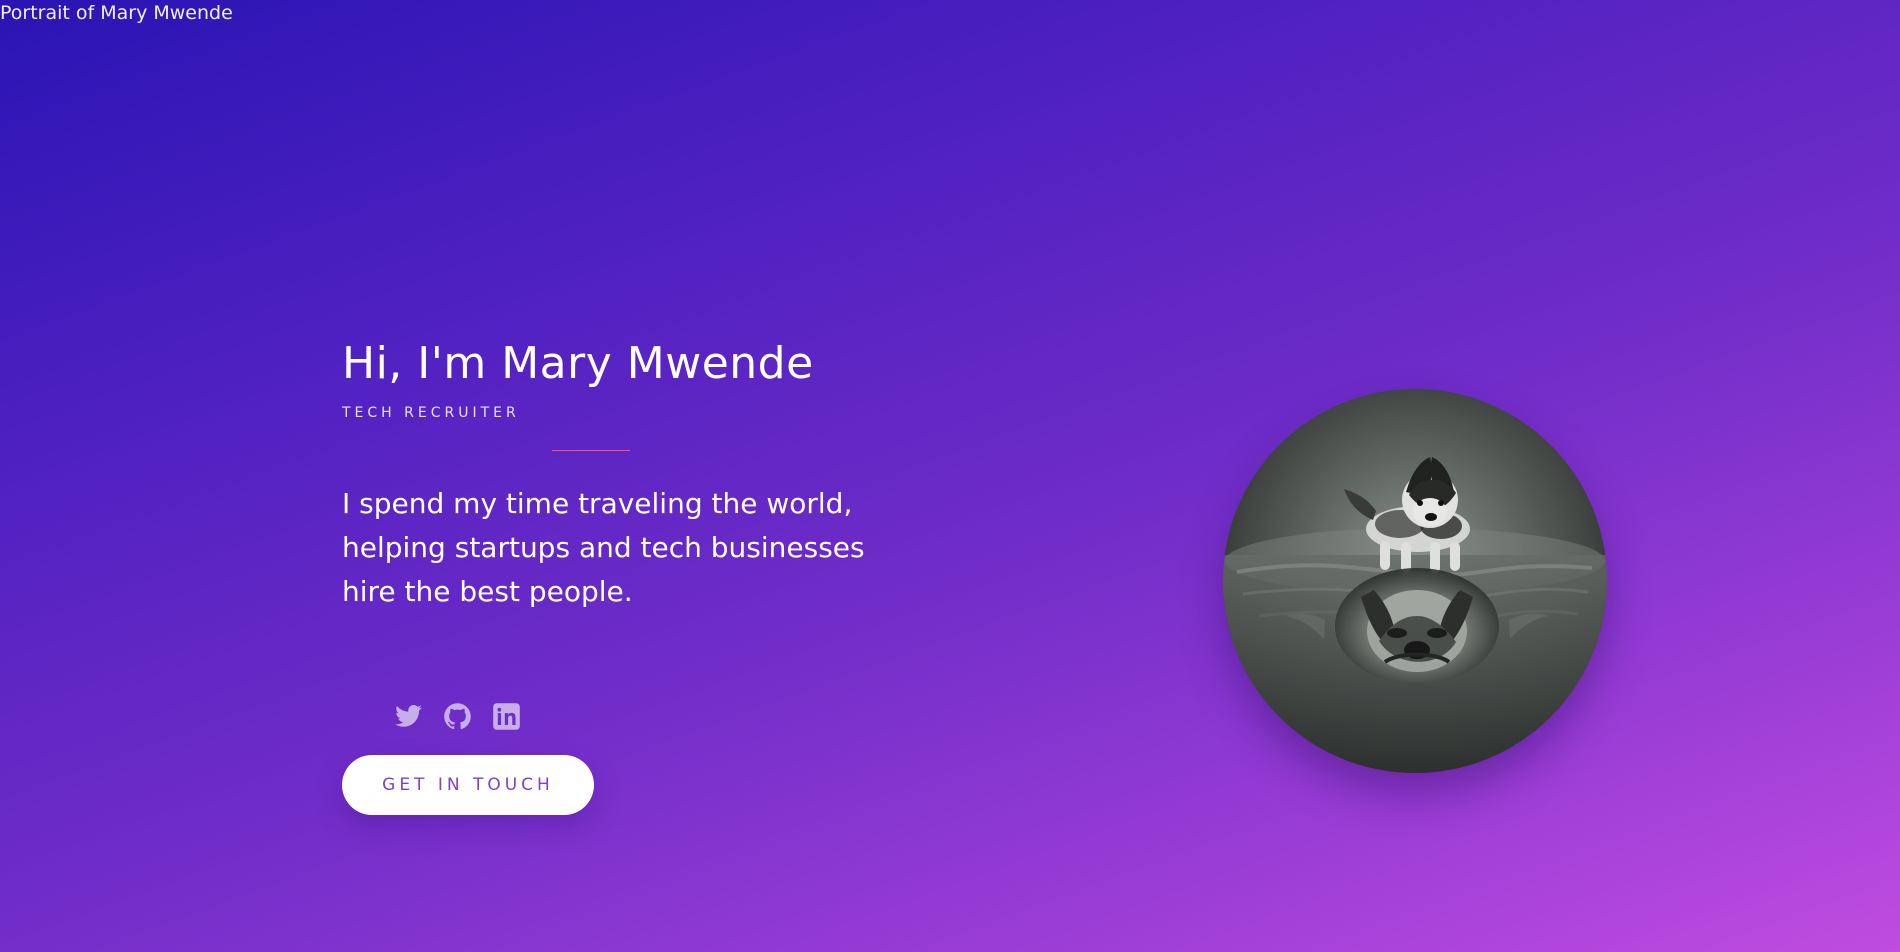  Describe the element at coordinates (116, 13) in the screenshot. I see `portrait-alt-text: Portrait of Mary Mwende` at that location.